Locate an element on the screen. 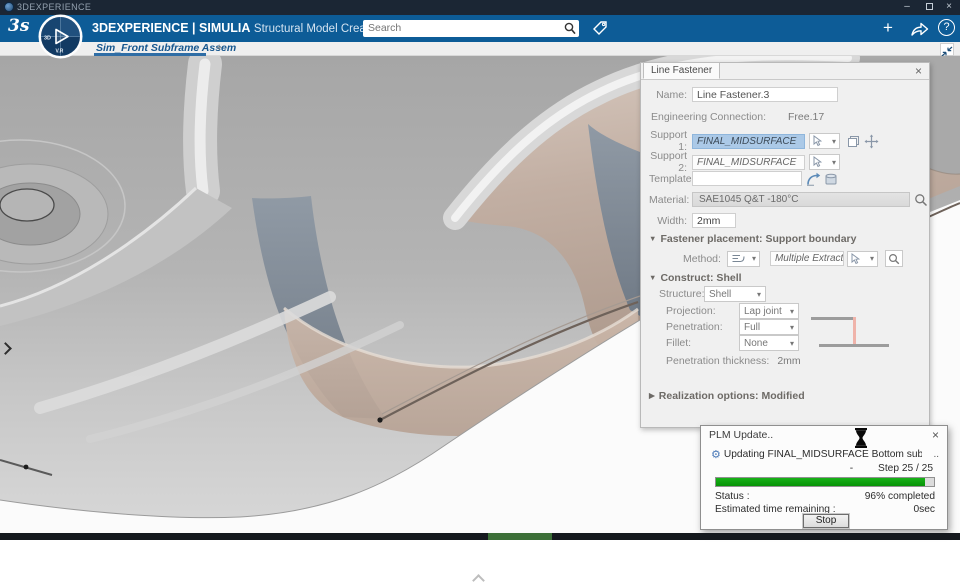  placement-section-title: Fastener placement: Support boundary is located at coordinates (758, 239).